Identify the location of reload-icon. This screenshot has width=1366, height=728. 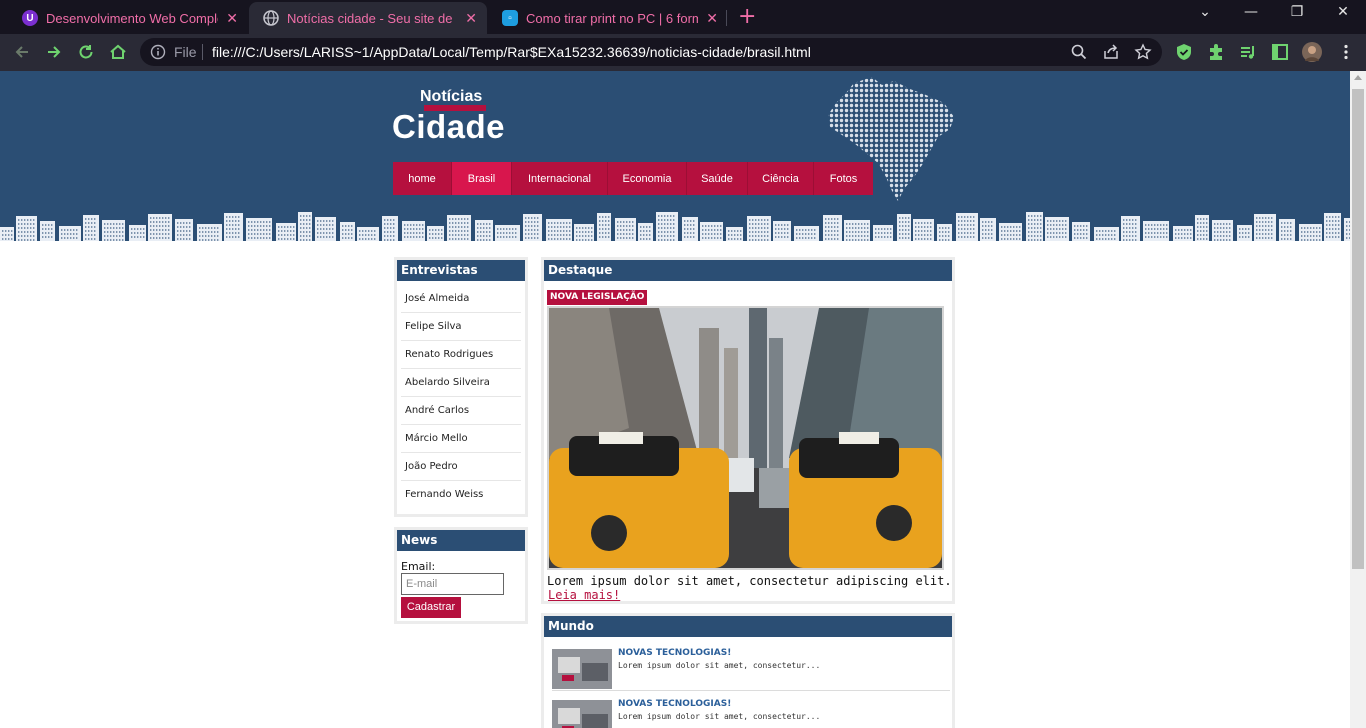
(86, 52).